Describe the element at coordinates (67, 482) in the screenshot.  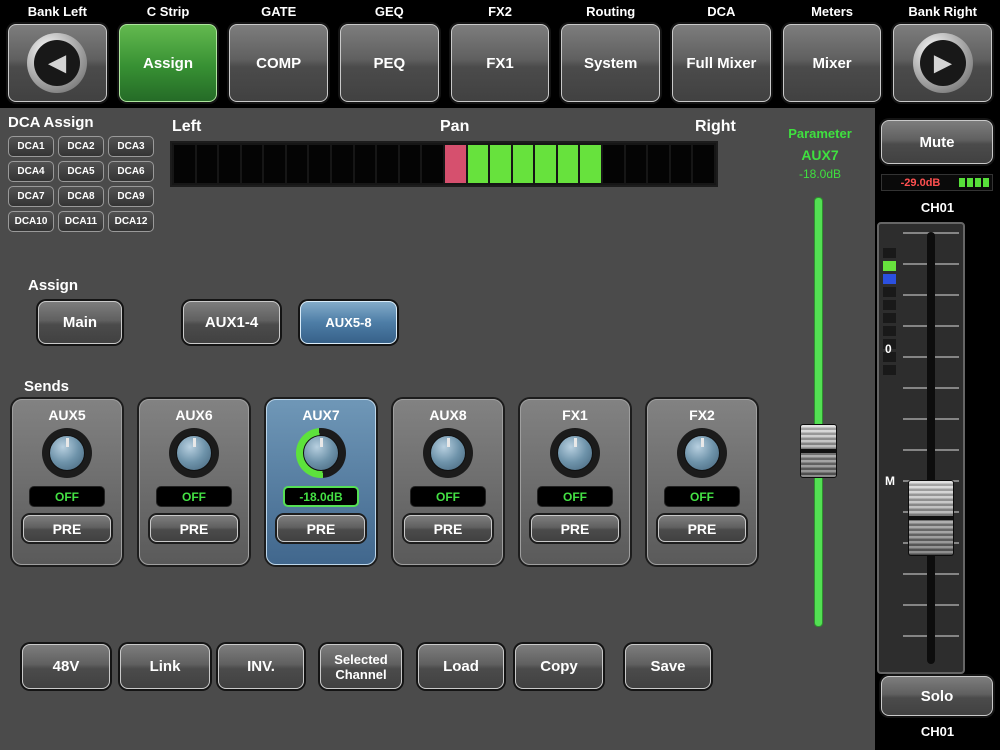
I see `send-panel-aux5: AUX5 OFF PRE` at that location.